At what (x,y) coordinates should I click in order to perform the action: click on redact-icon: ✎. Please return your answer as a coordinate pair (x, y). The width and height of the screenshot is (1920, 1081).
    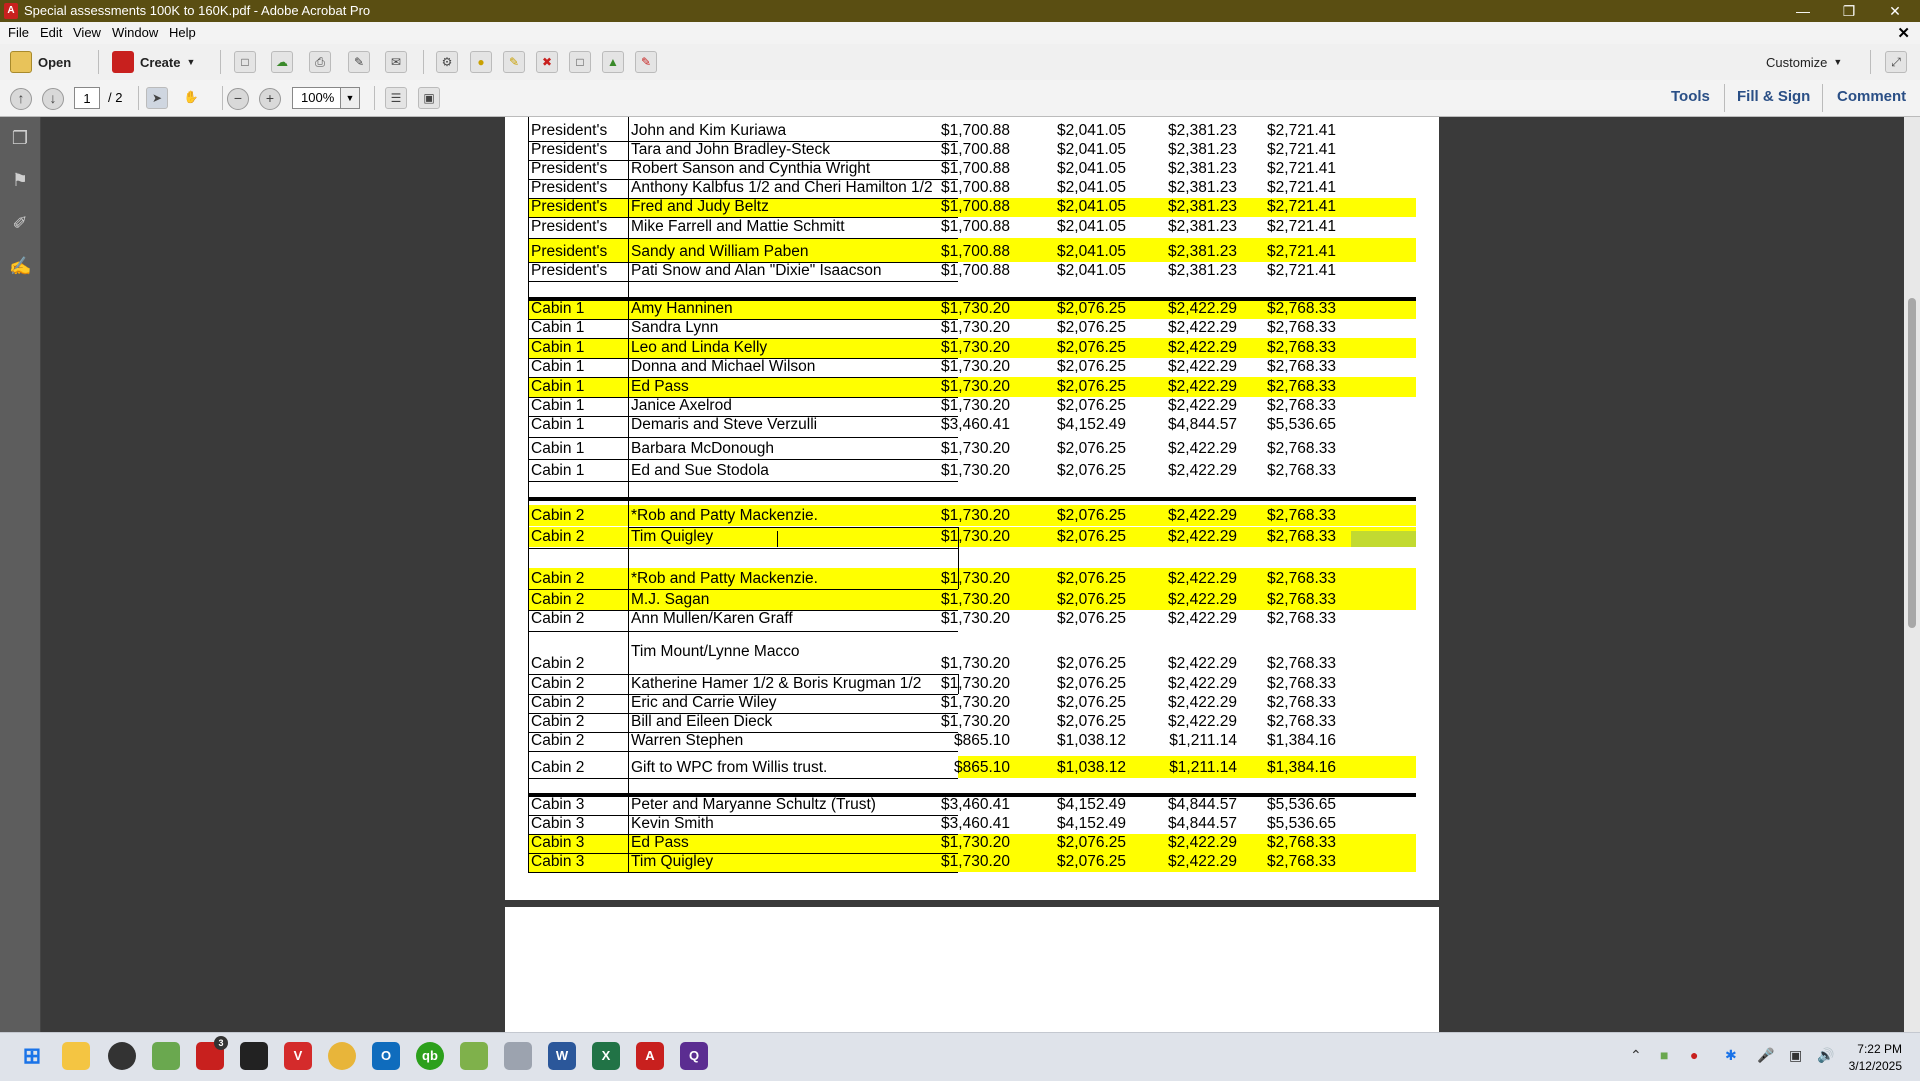
    Looking at the image, I should click on (646, 62).